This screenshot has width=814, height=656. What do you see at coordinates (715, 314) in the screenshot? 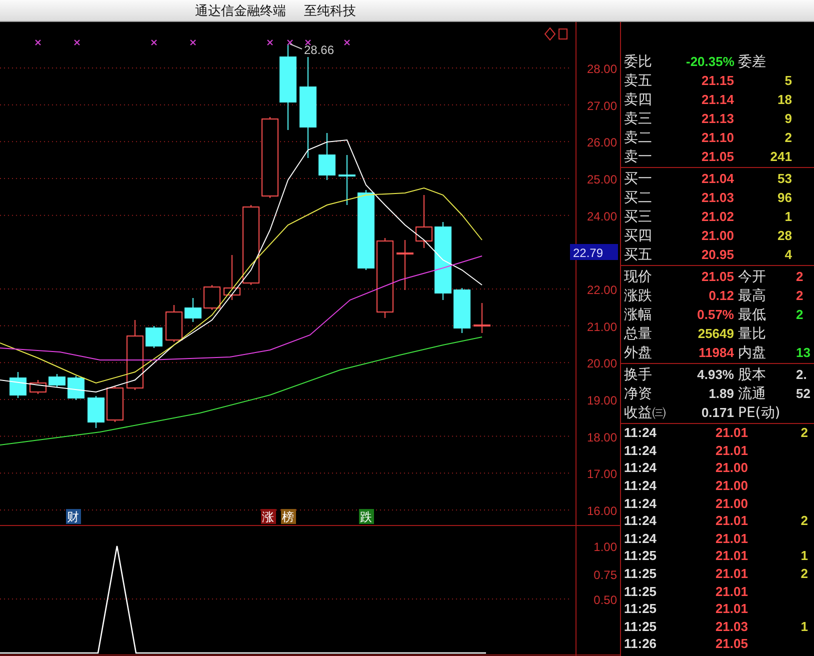
I see `field-value: 0.57%` at bounding box center [715, 314].